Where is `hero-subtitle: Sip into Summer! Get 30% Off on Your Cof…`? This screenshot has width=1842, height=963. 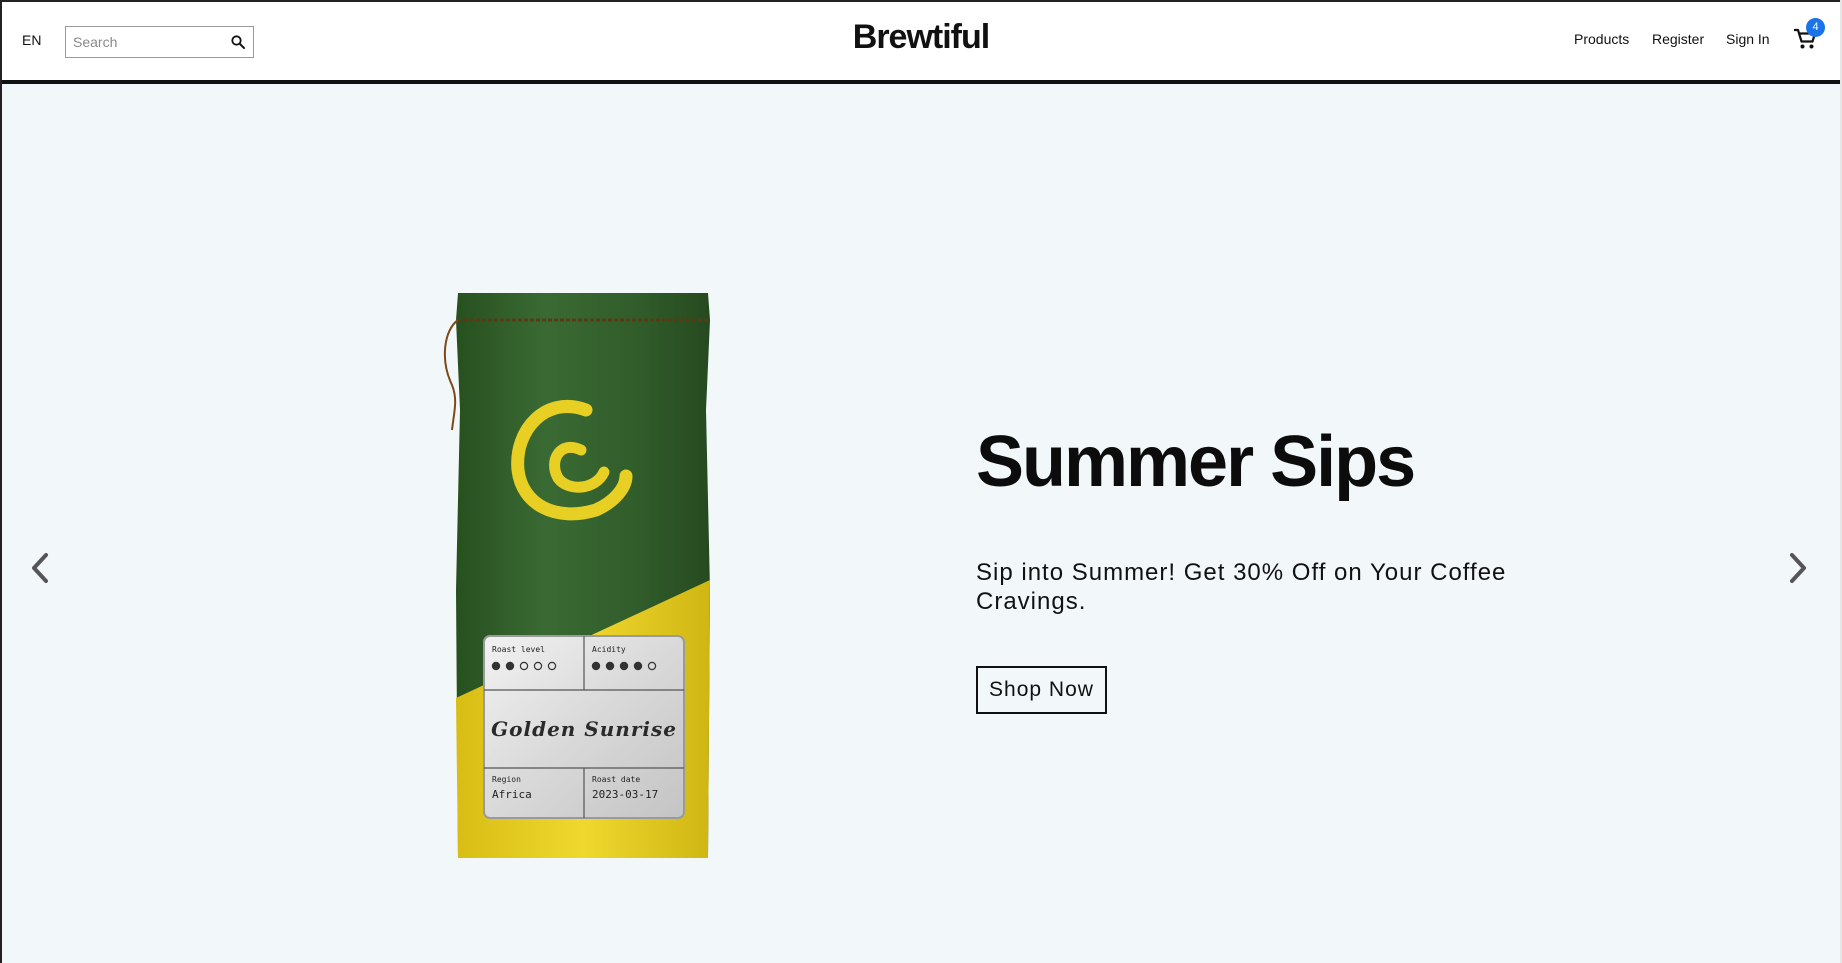
hero-subtitle: Sip into Summer! Get 30% Off on Your Cof… is located at coordinates (1241, 587).